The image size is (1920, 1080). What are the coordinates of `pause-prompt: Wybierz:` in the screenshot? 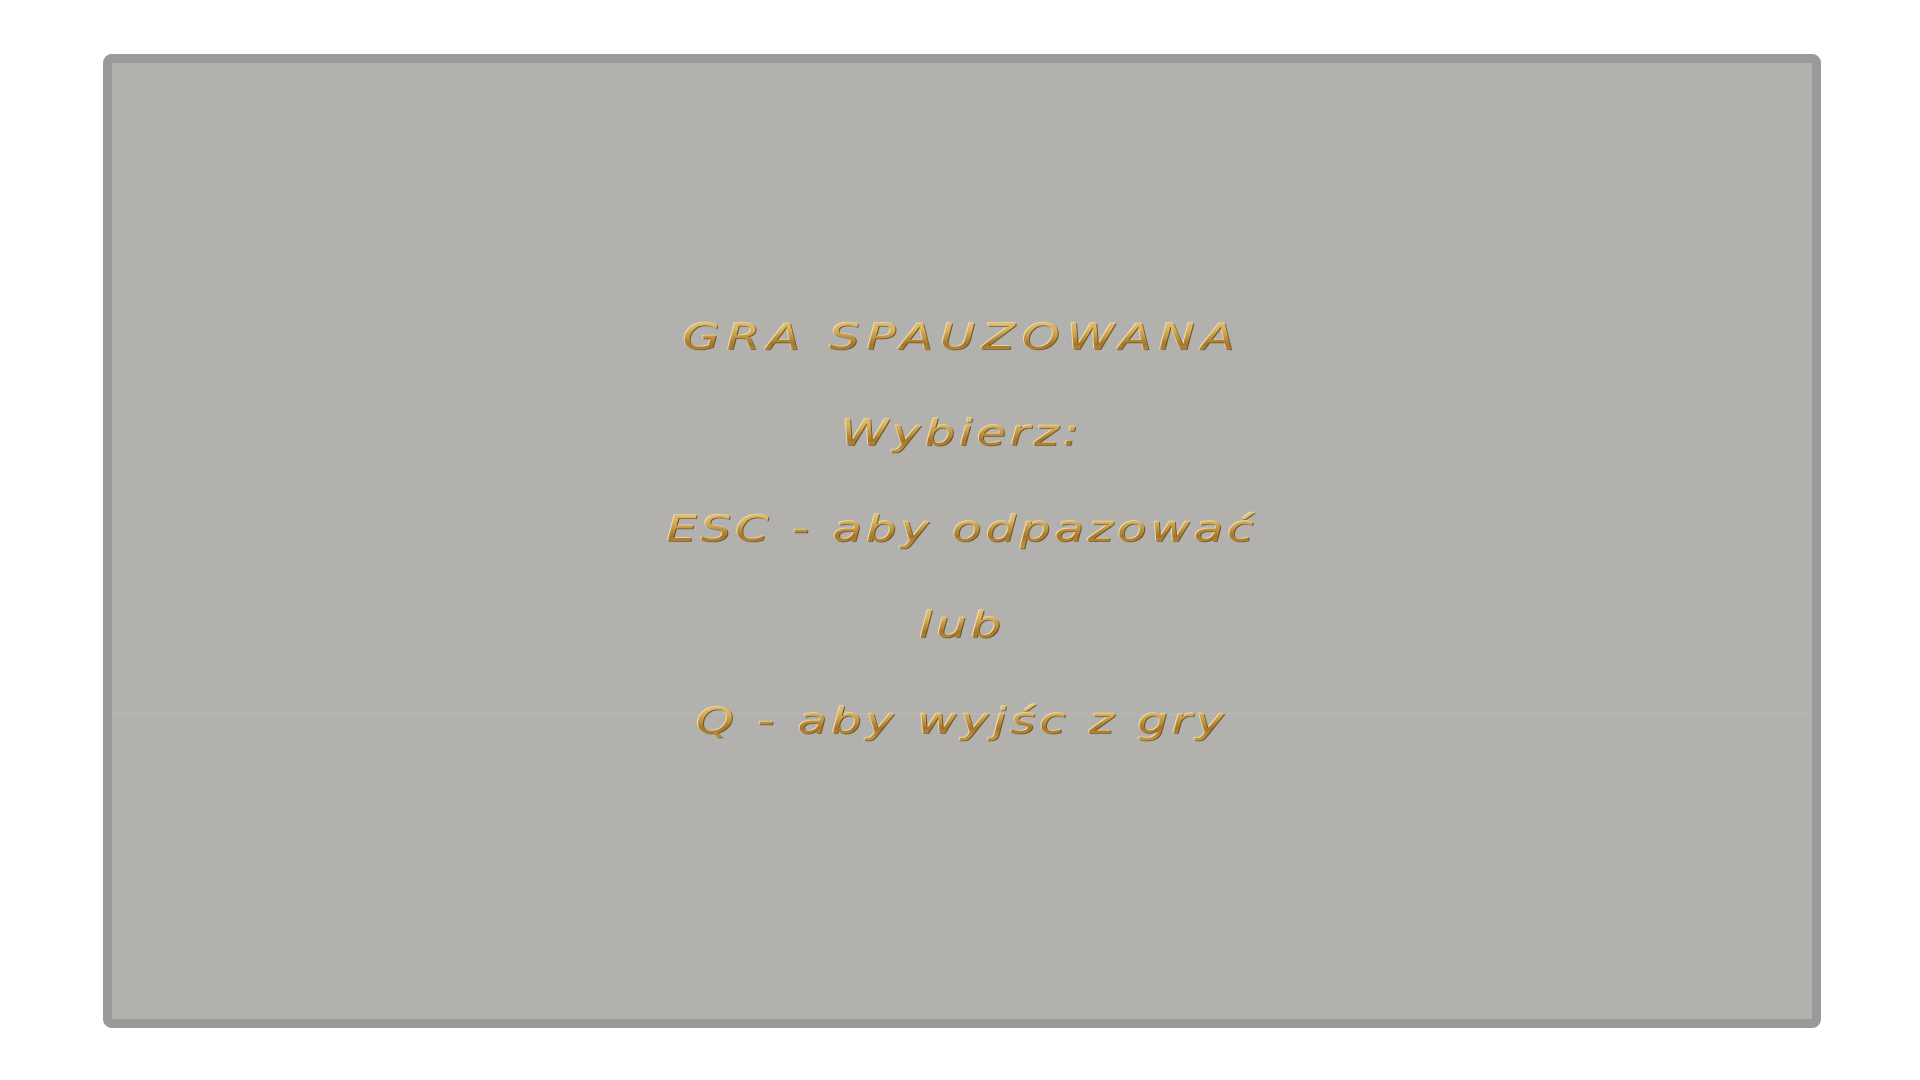 It's located at (962, 432).